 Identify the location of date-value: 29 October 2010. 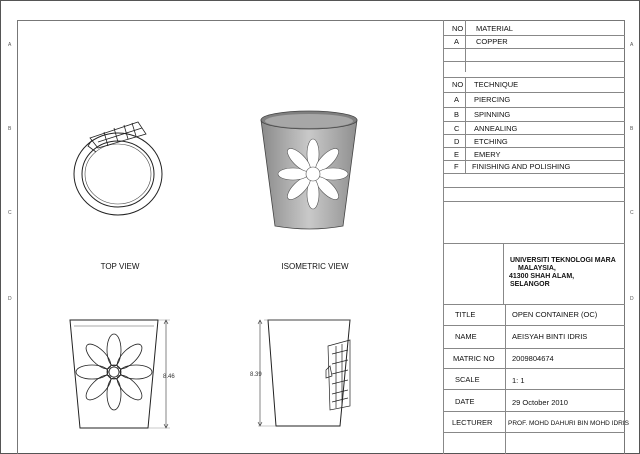
(540, 402).